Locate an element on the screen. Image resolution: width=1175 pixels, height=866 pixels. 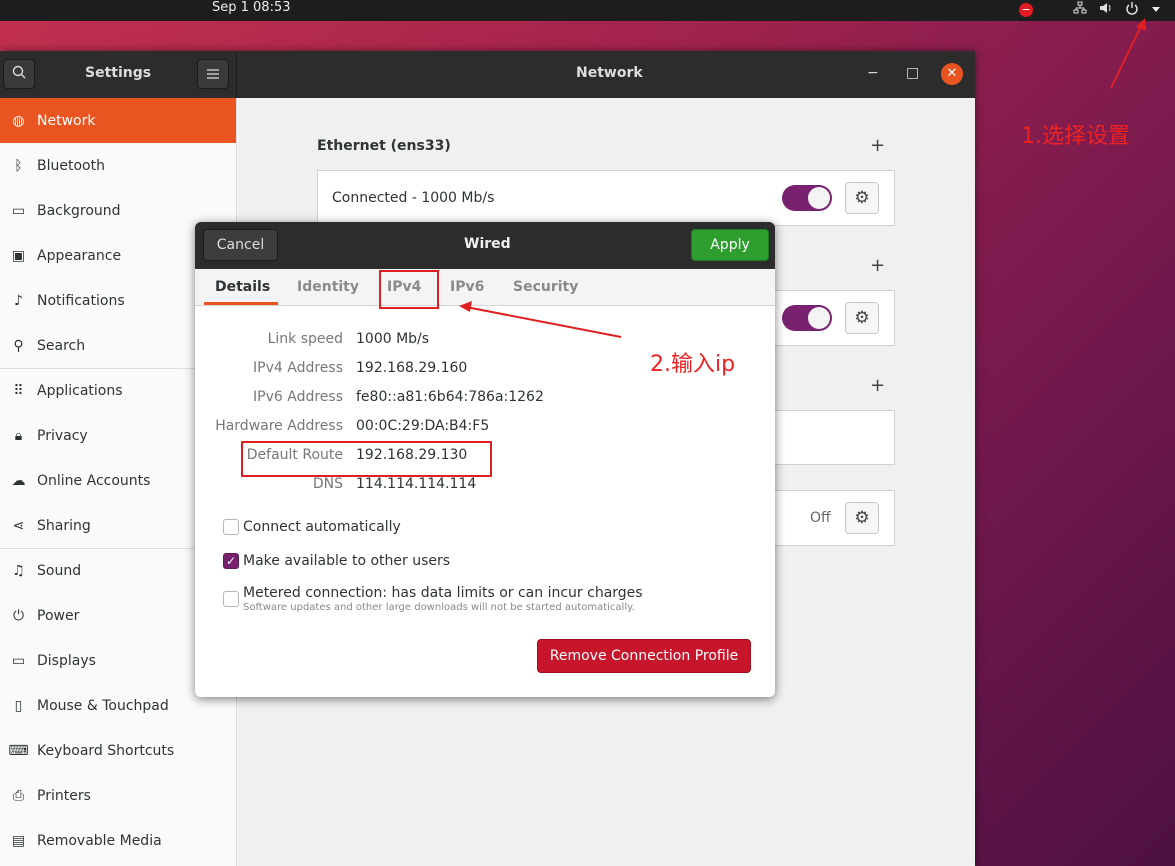
vpn-settings-button: ⚙ is located at coordinates (862, 318).